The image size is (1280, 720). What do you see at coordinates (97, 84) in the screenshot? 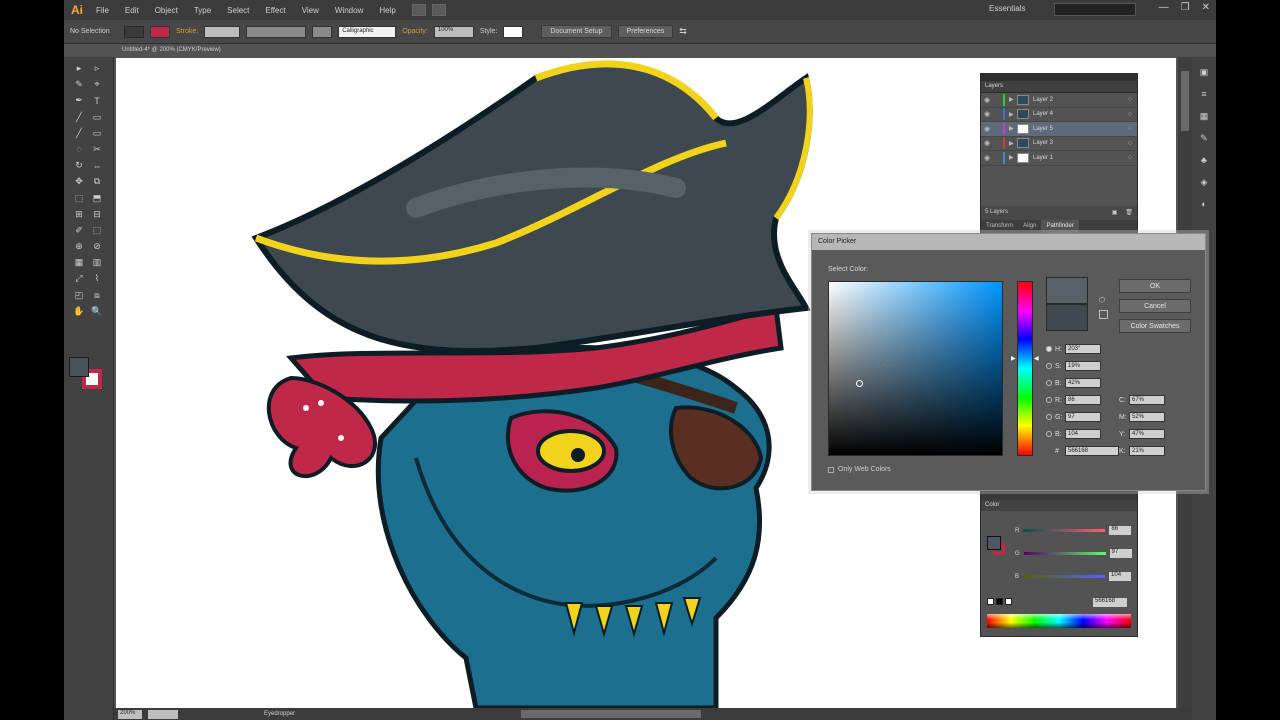
I see `tool-icon: ⌖` at bounding box center [97, 84].